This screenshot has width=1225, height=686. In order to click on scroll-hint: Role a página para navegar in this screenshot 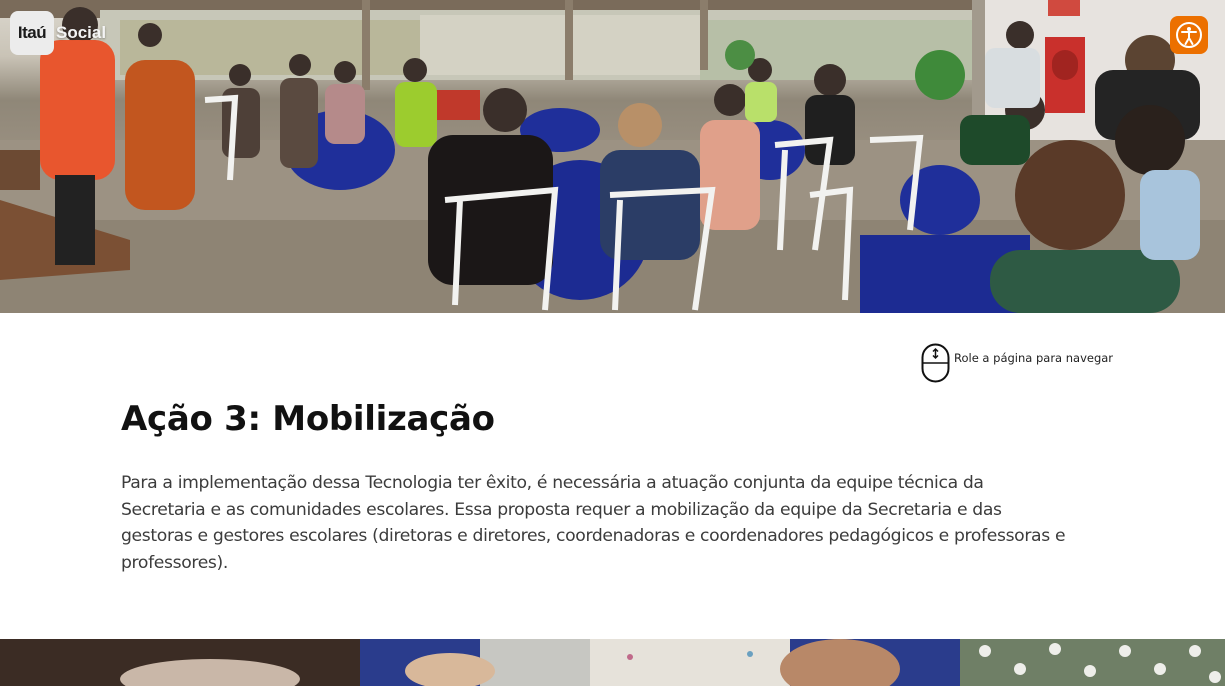, I will do `click(1017, 363)`.